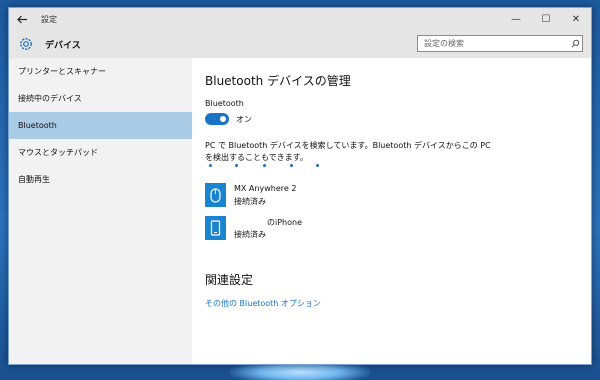 Image resolution: width=600 pixels, height=380 pixels. What do you see at coordinates (256, 157) in the screenshot?
I see `description-line: を検出することもできます。` at bounding box center [256, 157].